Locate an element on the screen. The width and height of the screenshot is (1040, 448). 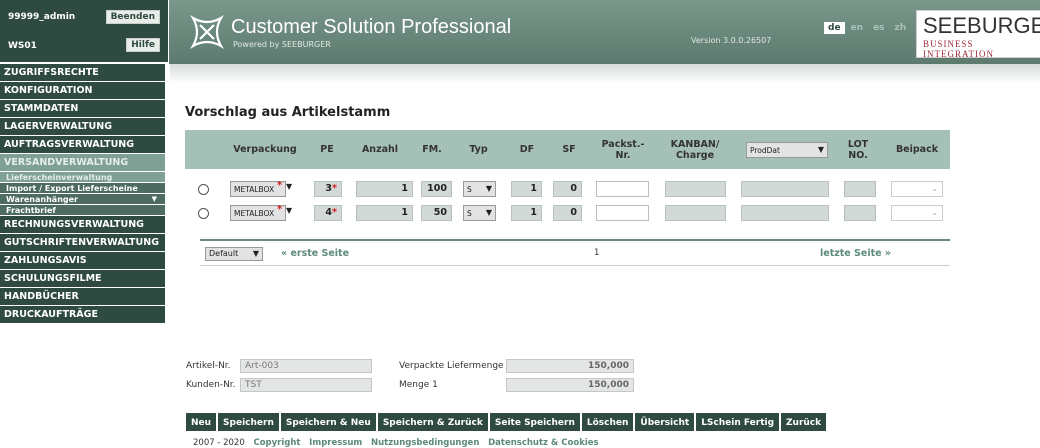
view-select: Default ▼ is located at coordinates (234, 254).